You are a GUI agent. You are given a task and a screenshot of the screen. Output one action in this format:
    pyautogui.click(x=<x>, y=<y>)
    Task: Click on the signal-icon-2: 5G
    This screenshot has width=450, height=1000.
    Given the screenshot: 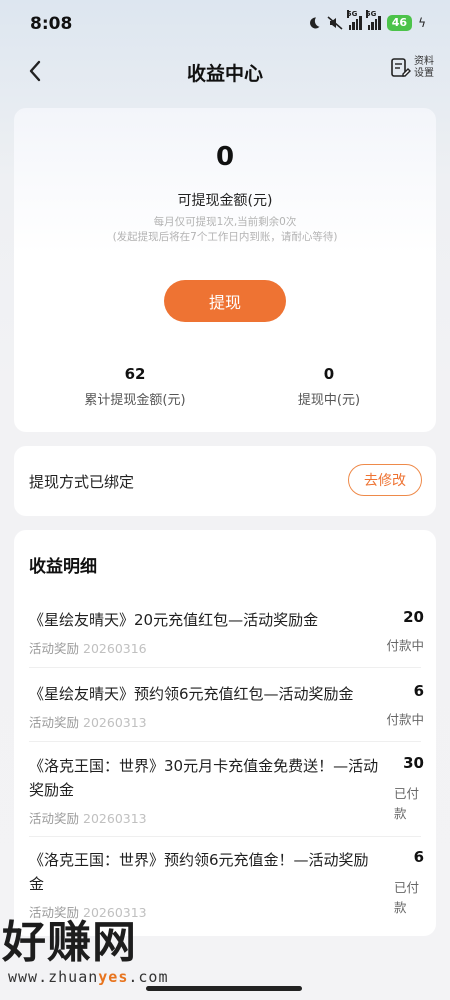 What is the action you would take?
    pyautogui.click(x=373, y=20)
    